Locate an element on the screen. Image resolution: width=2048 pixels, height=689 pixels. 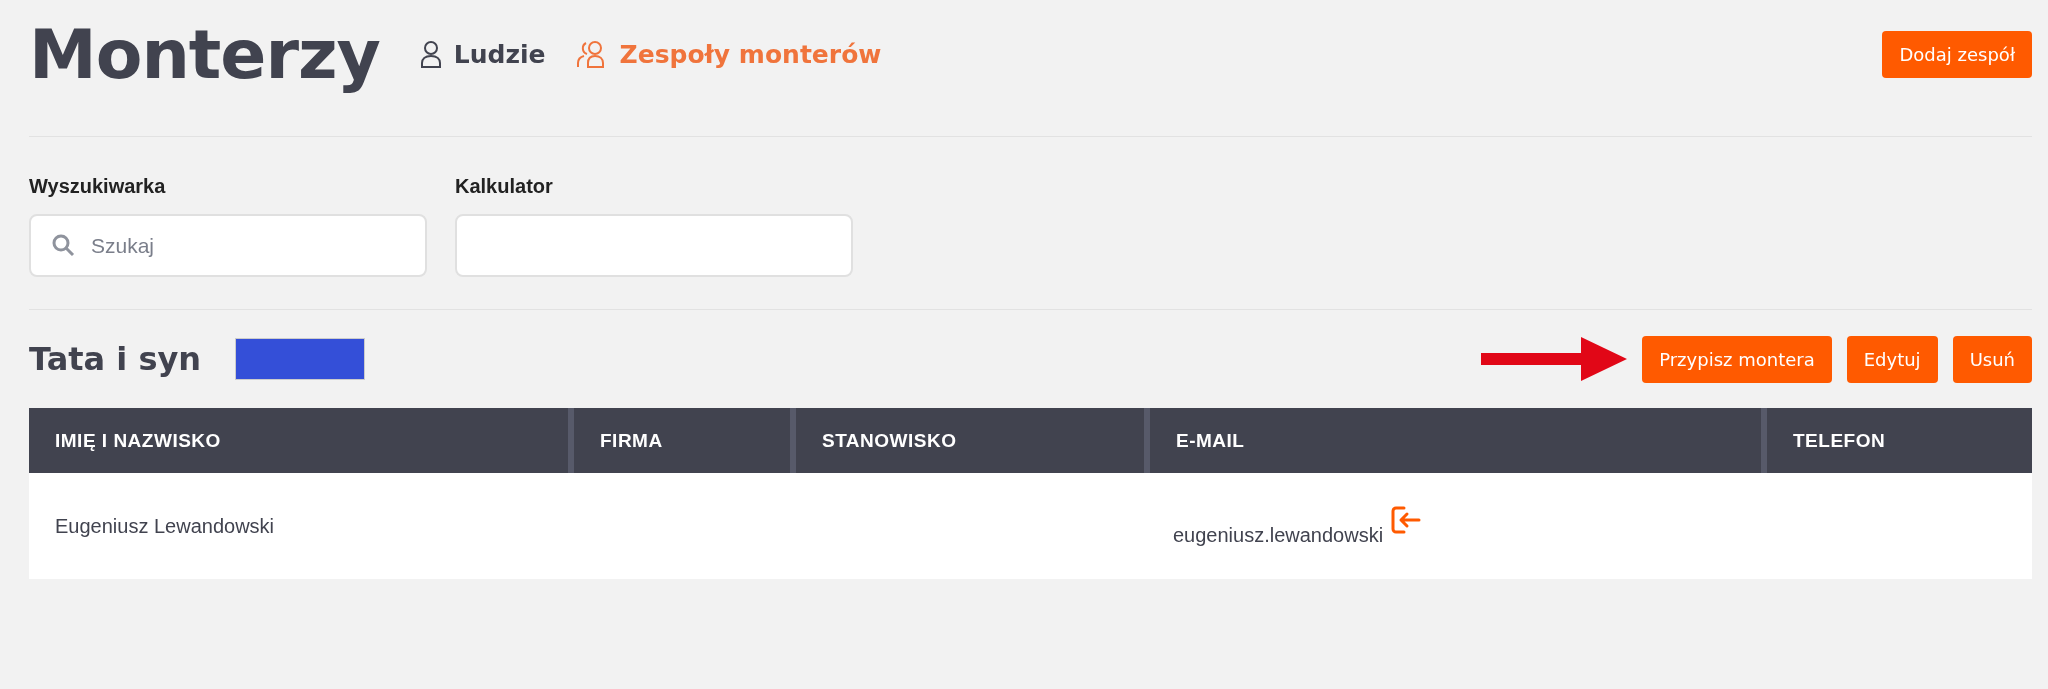
action-button: Przypisz montera is located at coordinates (1737, 359).